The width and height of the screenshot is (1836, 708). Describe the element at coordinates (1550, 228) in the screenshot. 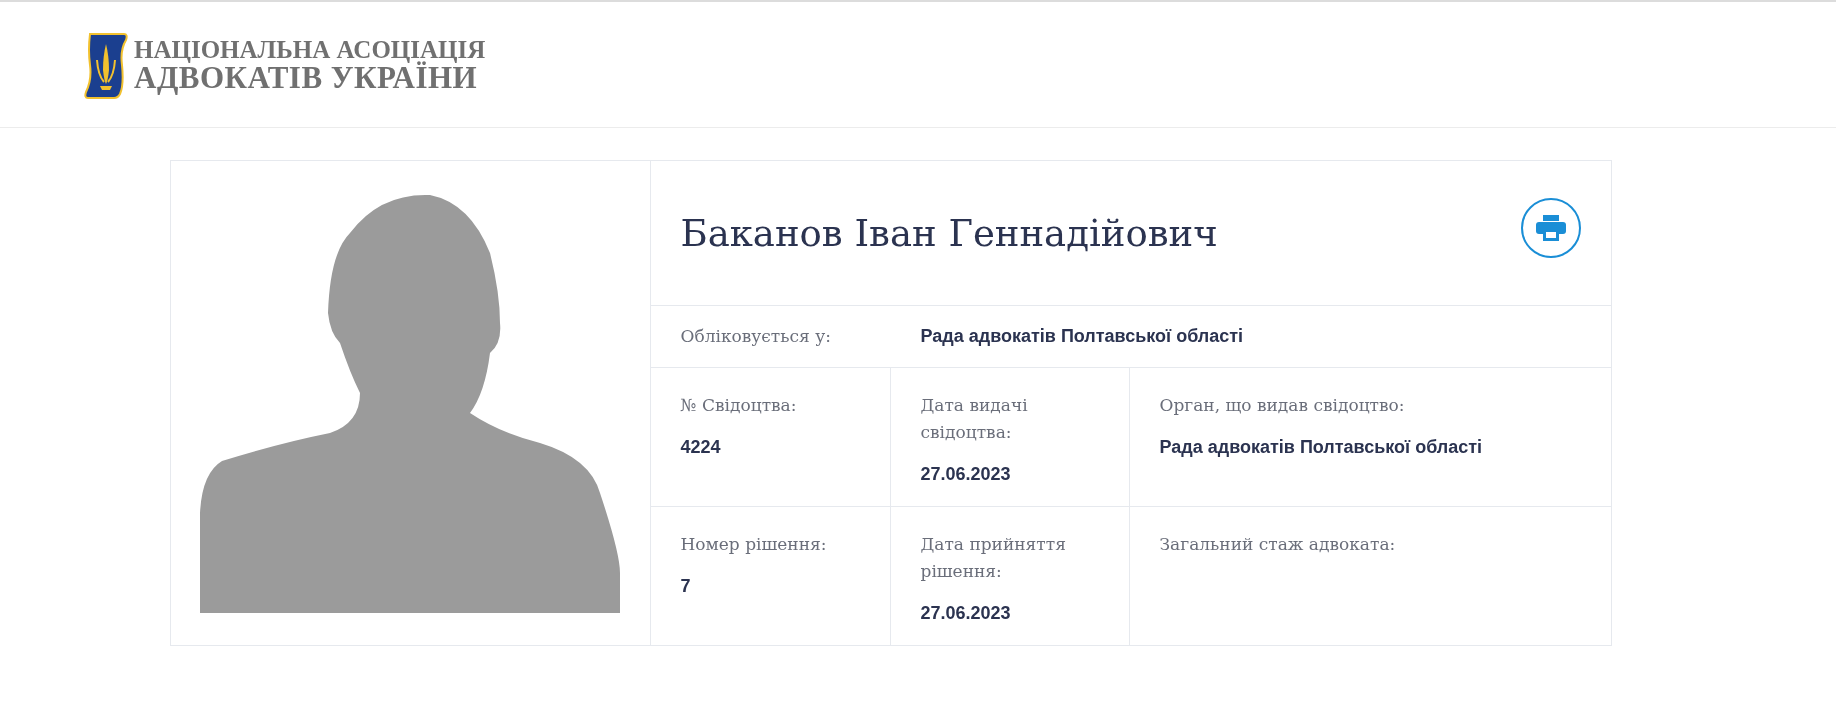

I see `print-icon` at that location.